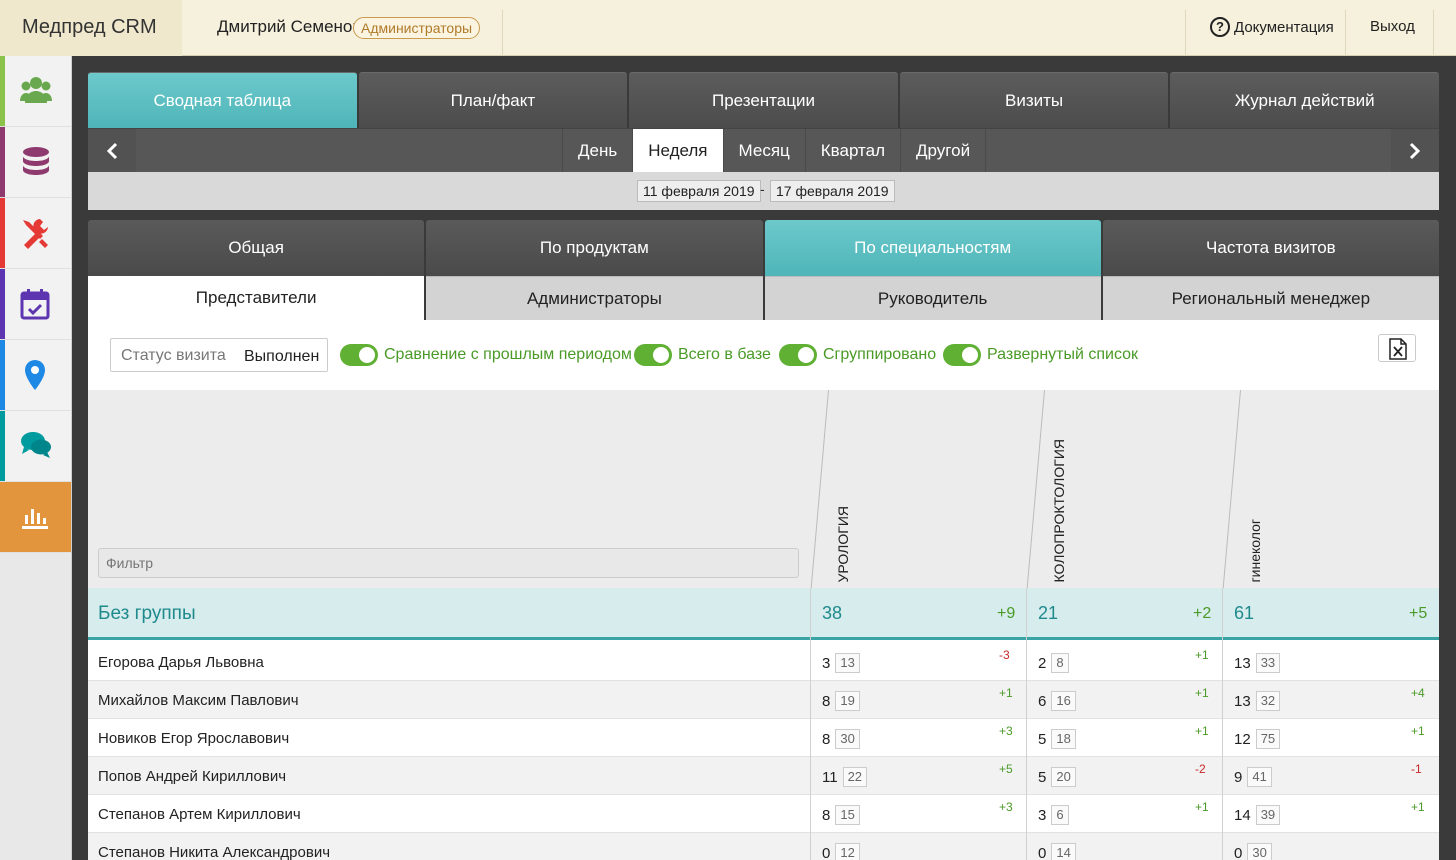  What do you see at coordinates (1242, 701) in the screenshot?
I see `cell-value: 13` at bounding box center [1242, 701].